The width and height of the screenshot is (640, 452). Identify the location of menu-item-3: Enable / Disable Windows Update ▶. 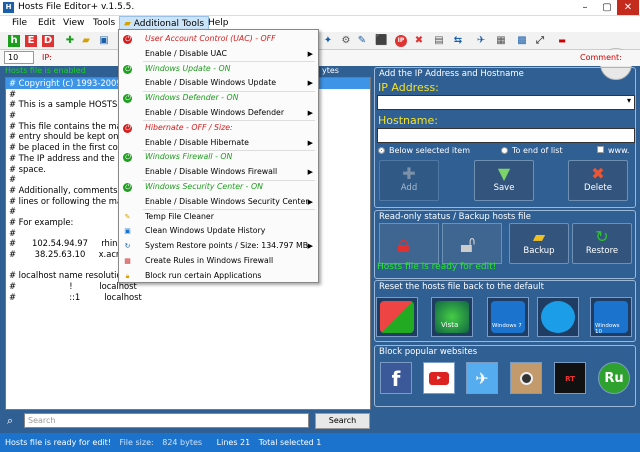
(218, 83).